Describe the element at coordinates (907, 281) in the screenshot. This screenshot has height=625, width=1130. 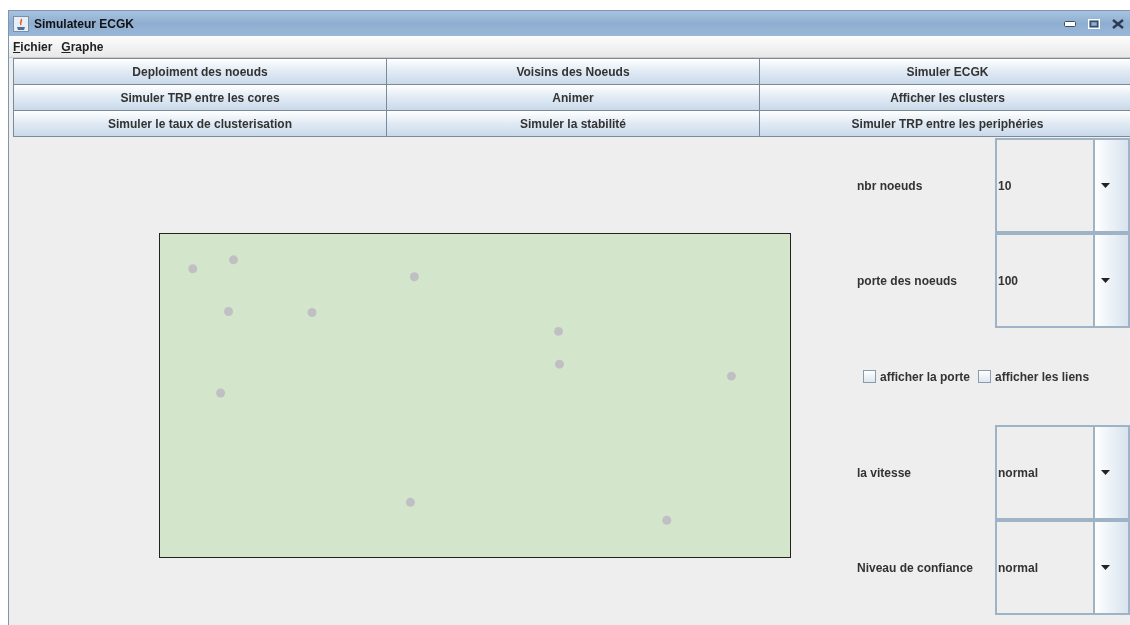
I see `field-label: porte des noeuds` at that location.